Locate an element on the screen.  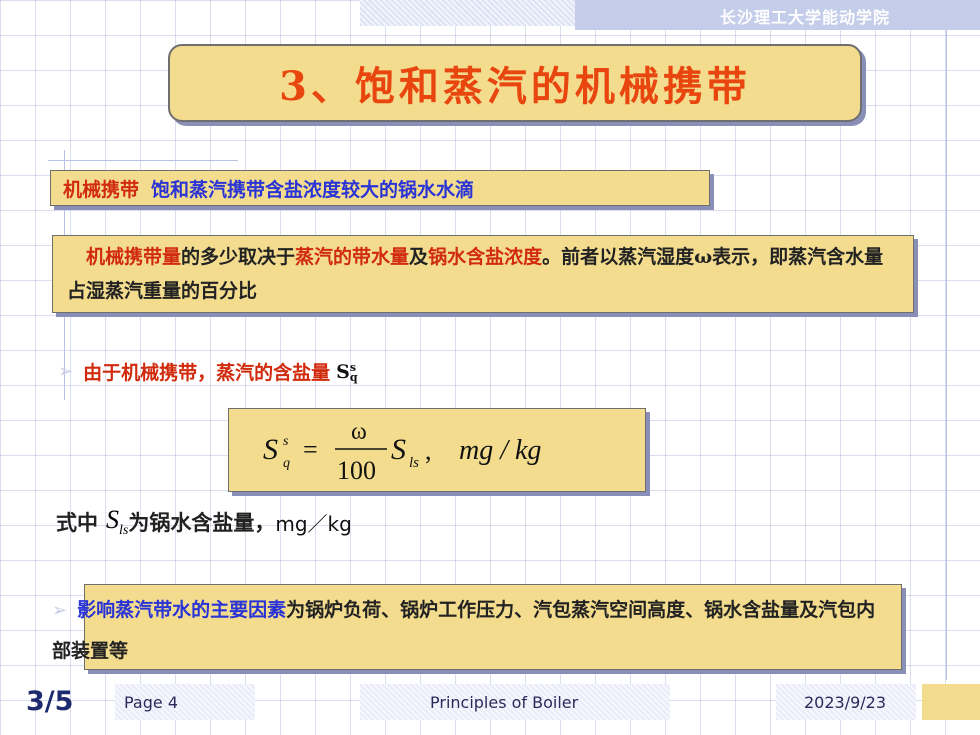
frame-line-right is located at coordinates (946, 355).